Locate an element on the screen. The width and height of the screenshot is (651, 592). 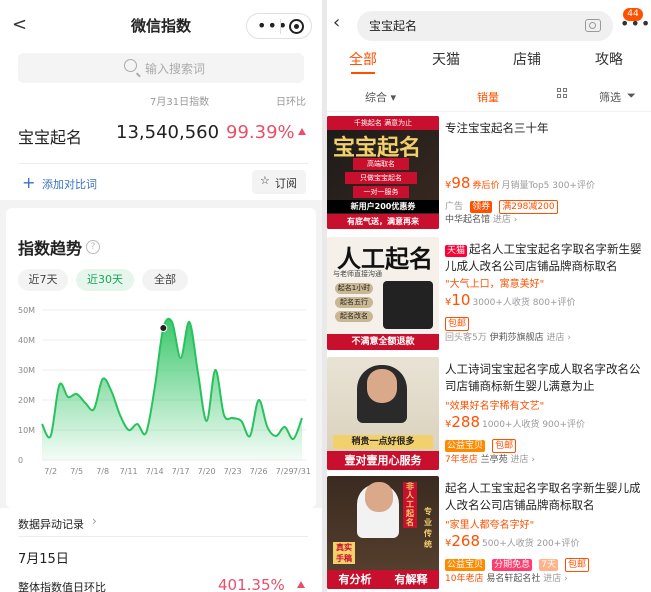
x-tick-label: 7/29 is located at coordinates (285, 471).